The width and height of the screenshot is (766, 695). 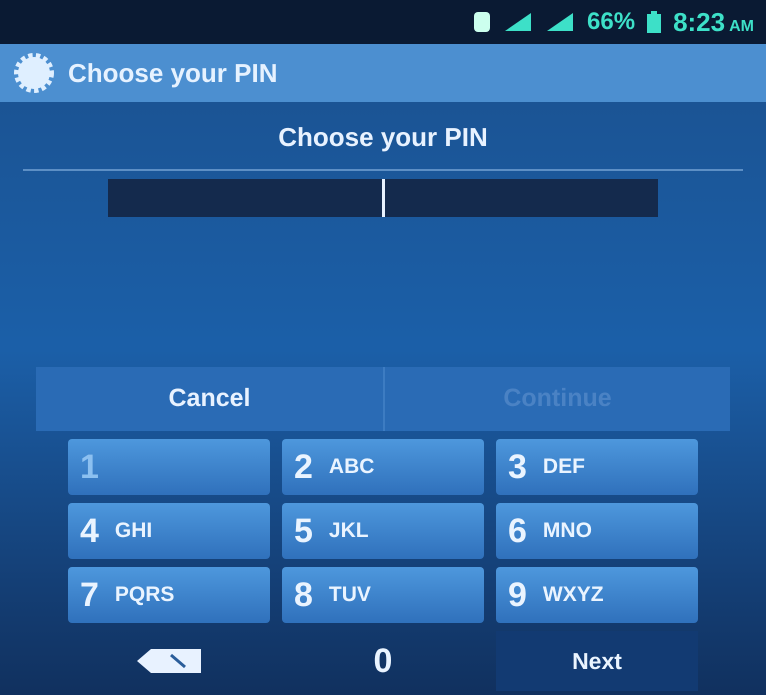 I want to click on gear-icon, so click(x=34, y=73).